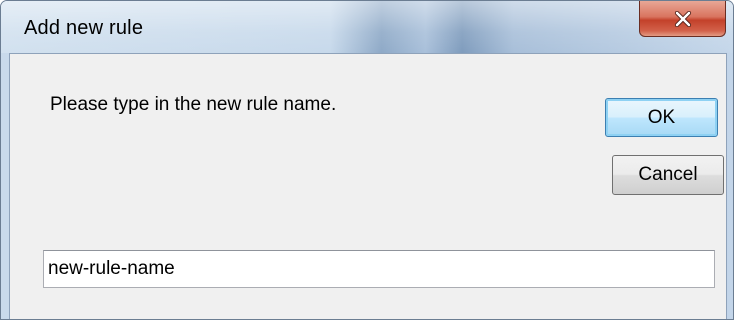 The image size is (734, 320). I want to click on close-x-icon, so click(683, 18).